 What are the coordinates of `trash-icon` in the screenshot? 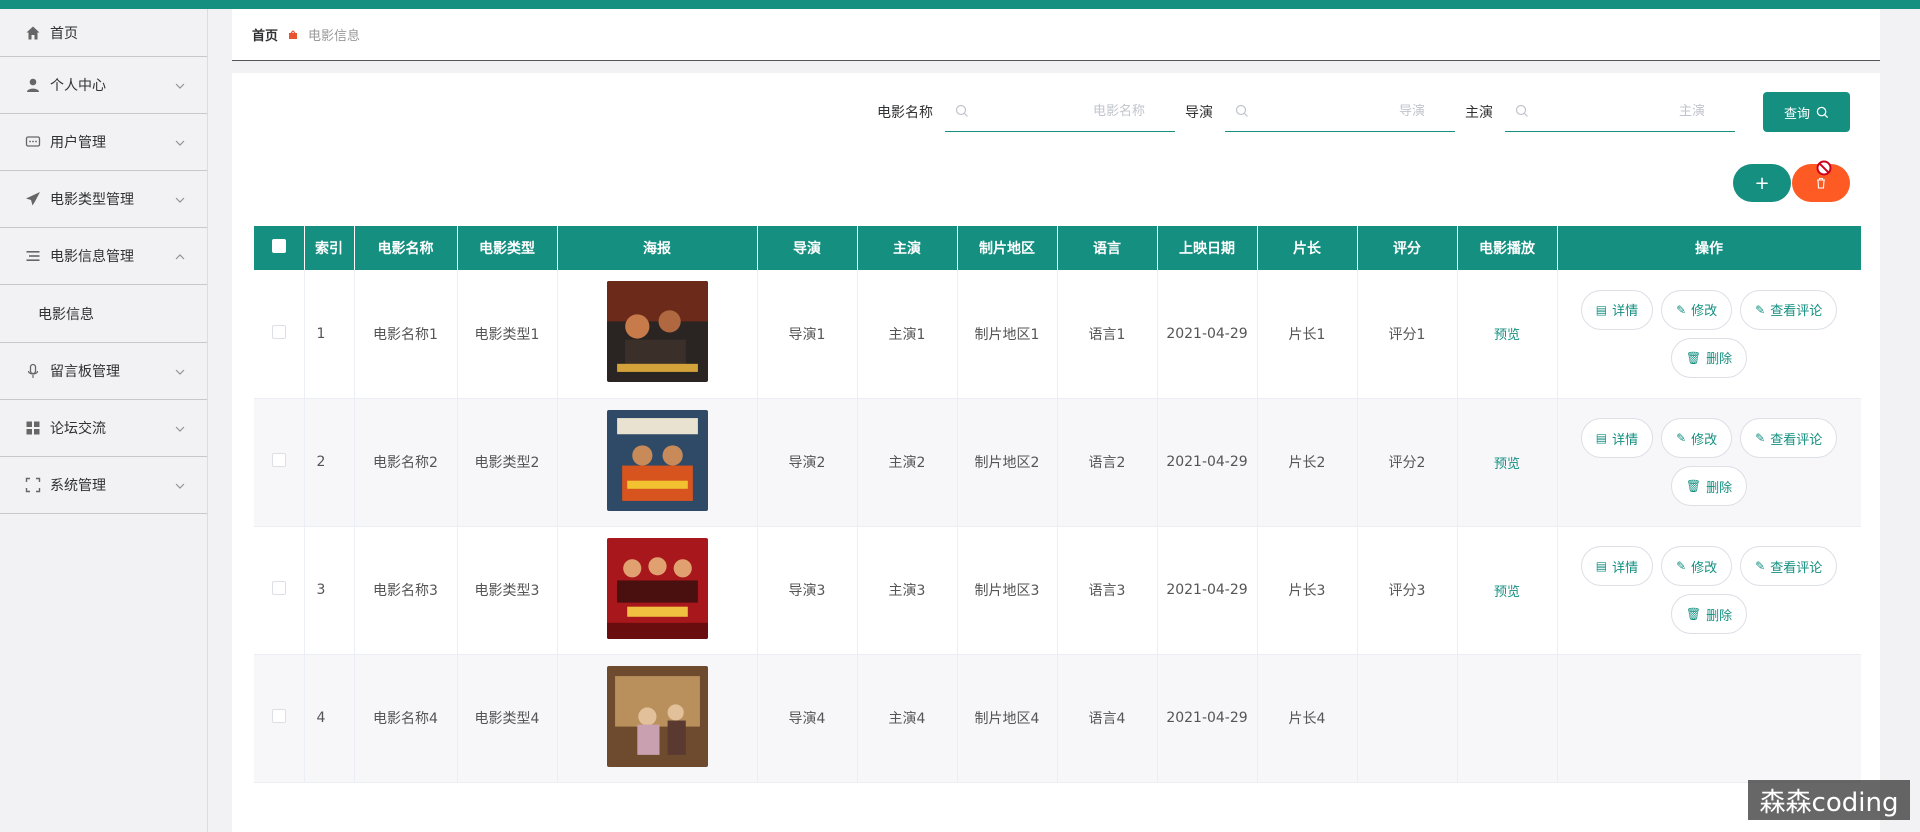 It's located at (1821, 183).